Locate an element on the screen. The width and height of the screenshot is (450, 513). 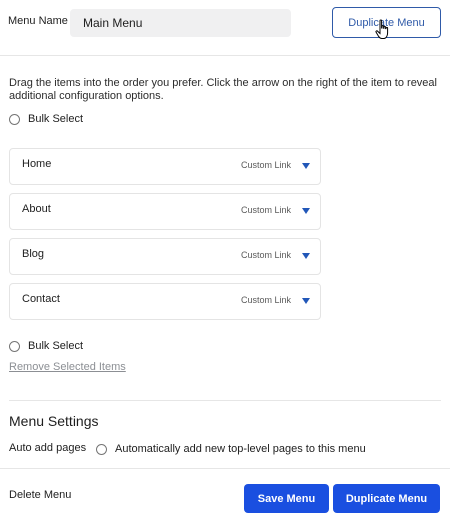
menu-item-title: Contact is located at coordinates (41, 299).